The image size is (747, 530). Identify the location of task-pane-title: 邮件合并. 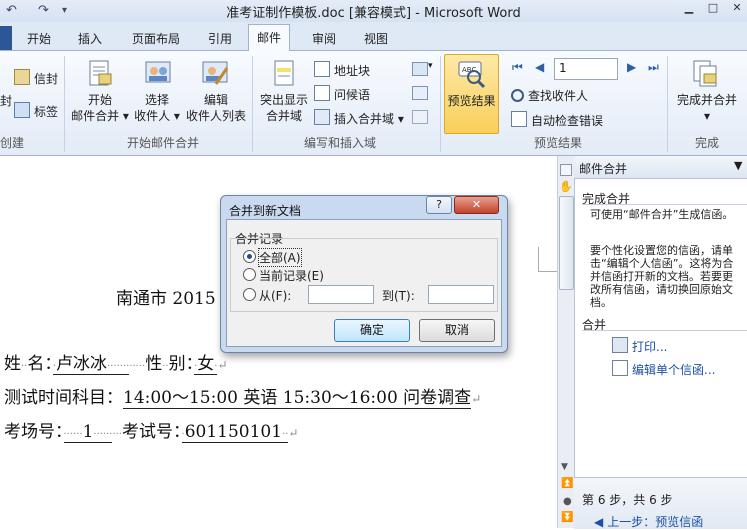
(603, 169).